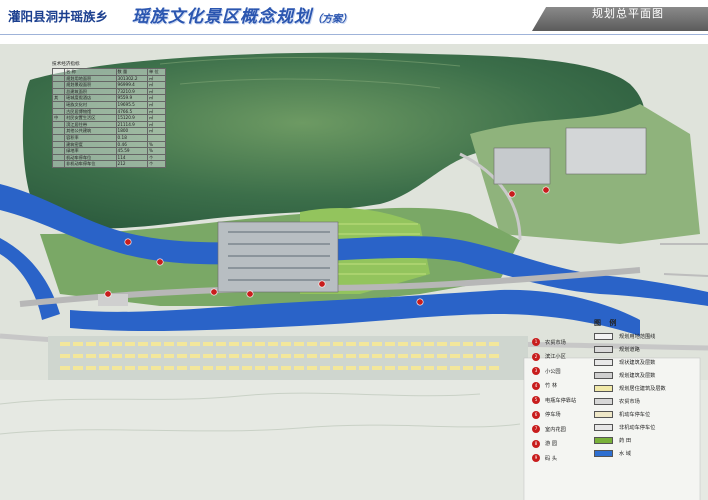  I want to click on plan-title-note: （方案）, so click(332, 19).